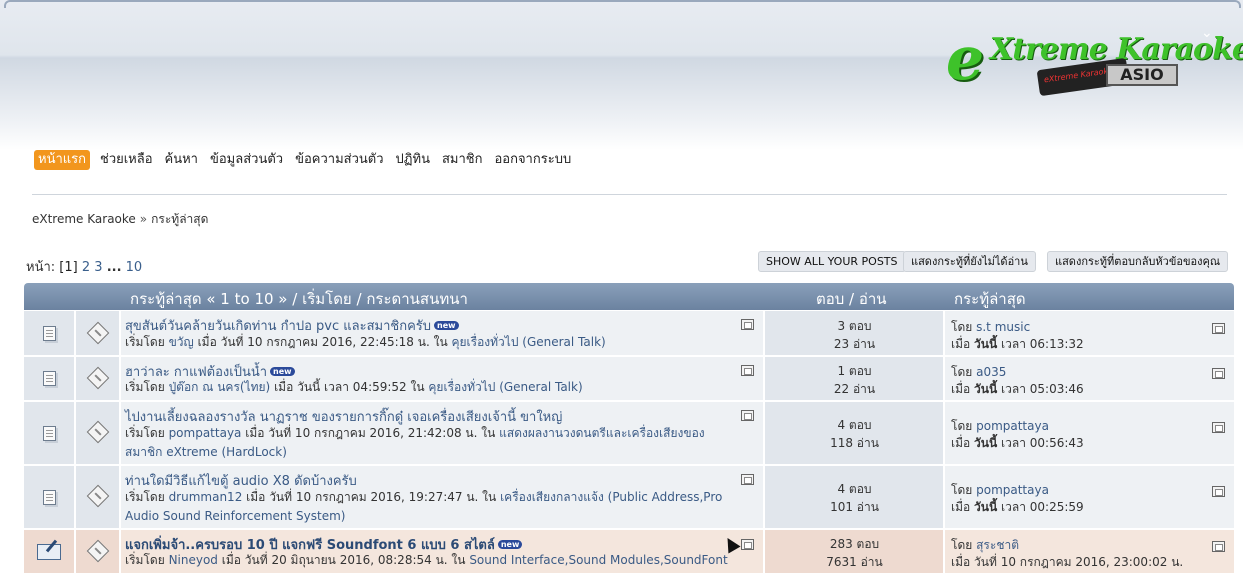 The image size is (1243, 573). What do you see at coordinates (84, 219) in the screenshot?
I see `breadcrumb-home: eXtreme Karaoke` at bounding box center [84, 219].